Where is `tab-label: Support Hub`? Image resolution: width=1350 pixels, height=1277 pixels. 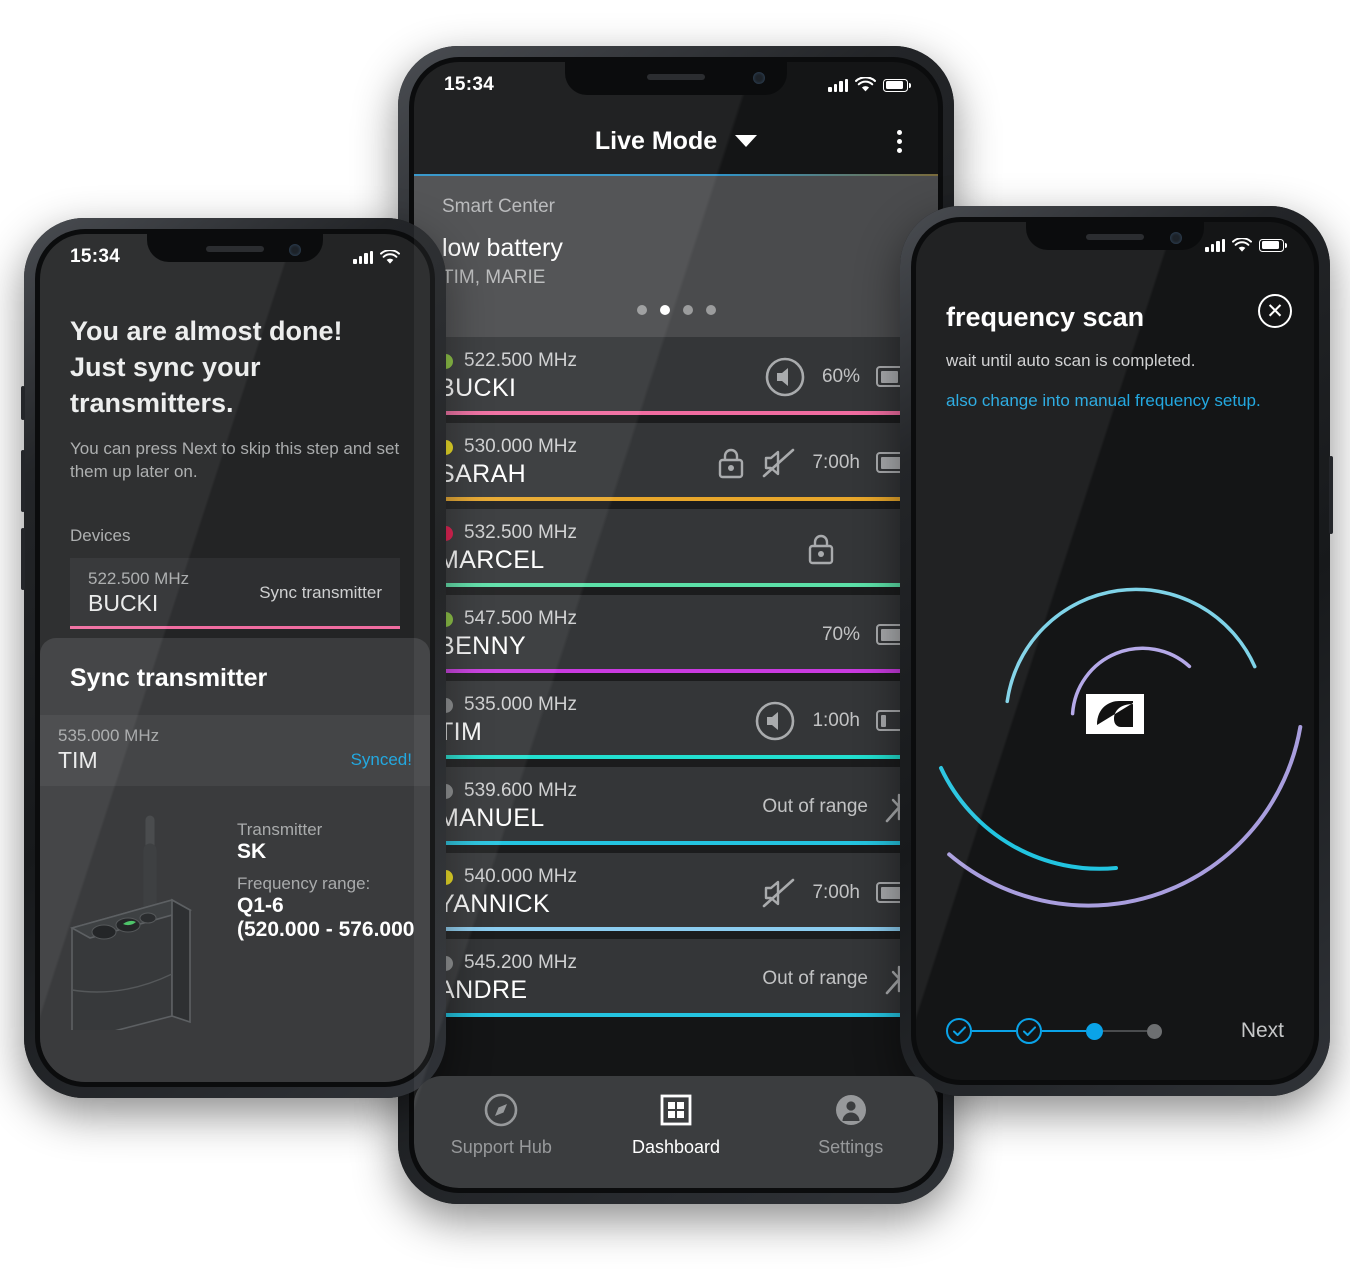
tab-label: Support Hub is located at coordinates (501, 1147).